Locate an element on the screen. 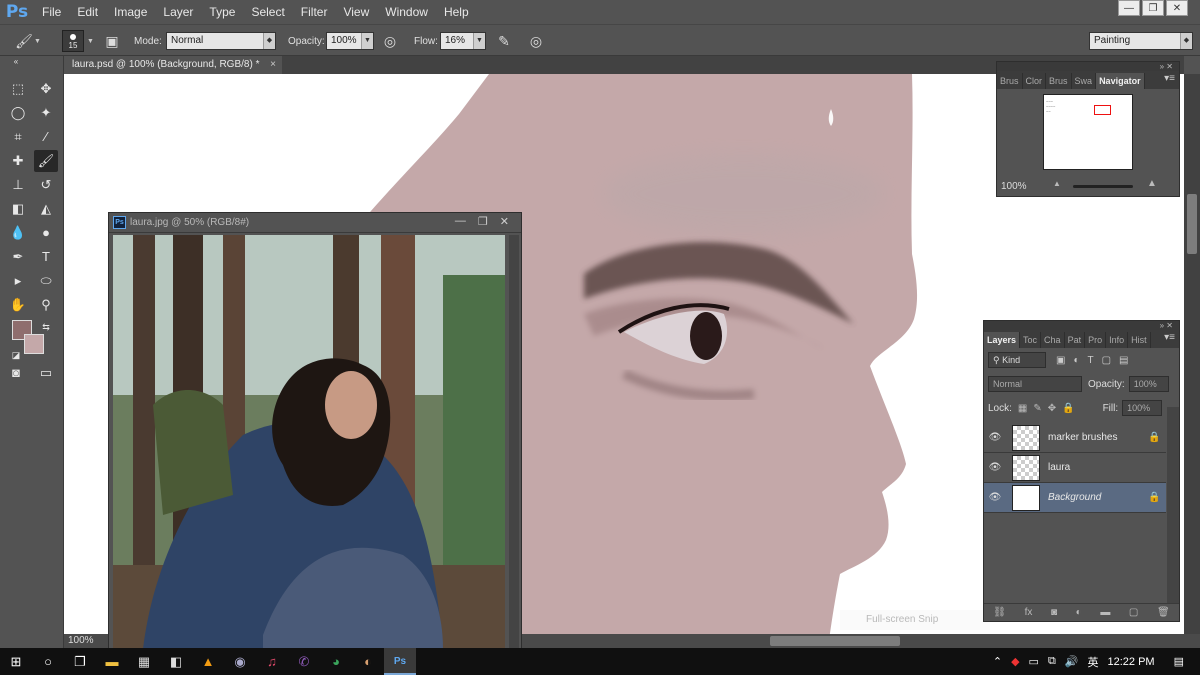 The image size is (1200, 675). lasso-tool-icon: ◯ is located at coordinates (18, 113).